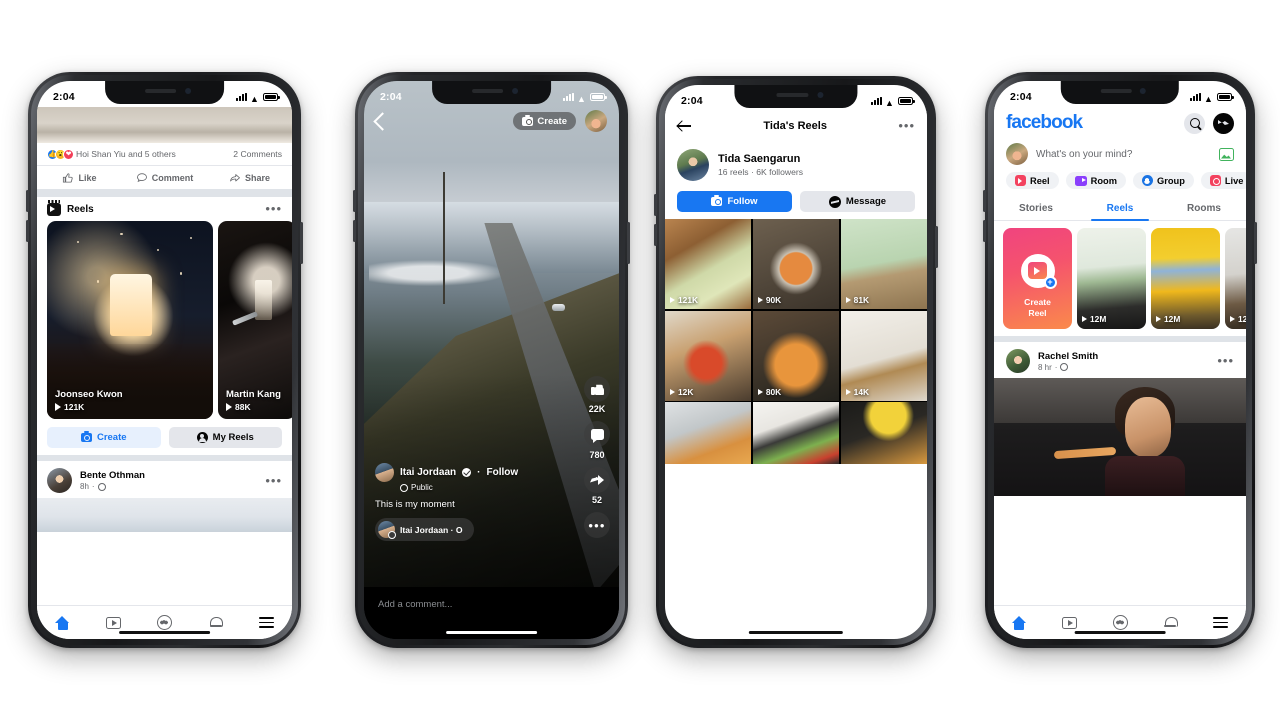  I want to click on create-reel-button: Create, so click(104, 437).